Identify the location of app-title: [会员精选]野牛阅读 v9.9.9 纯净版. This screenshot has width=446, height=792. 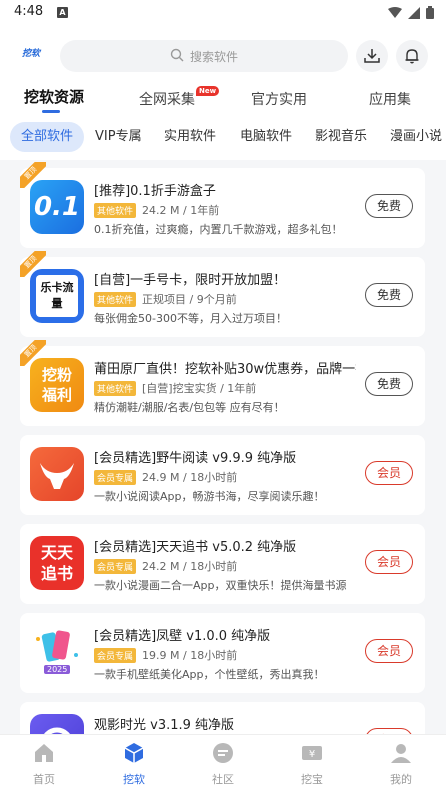
(195, 458).